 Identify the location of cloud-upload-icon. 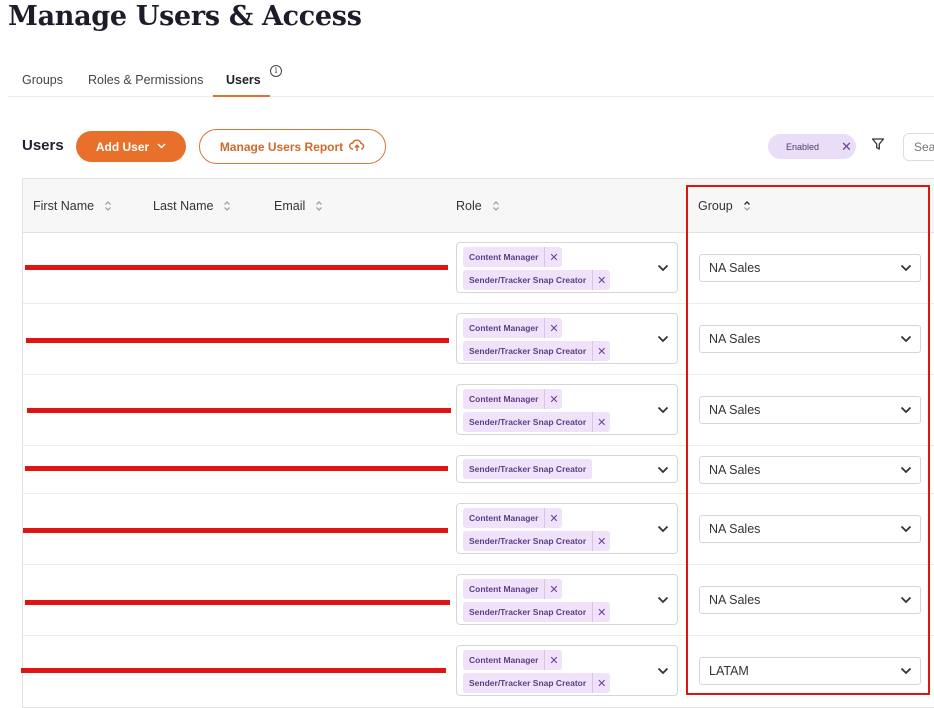
(357, 147).